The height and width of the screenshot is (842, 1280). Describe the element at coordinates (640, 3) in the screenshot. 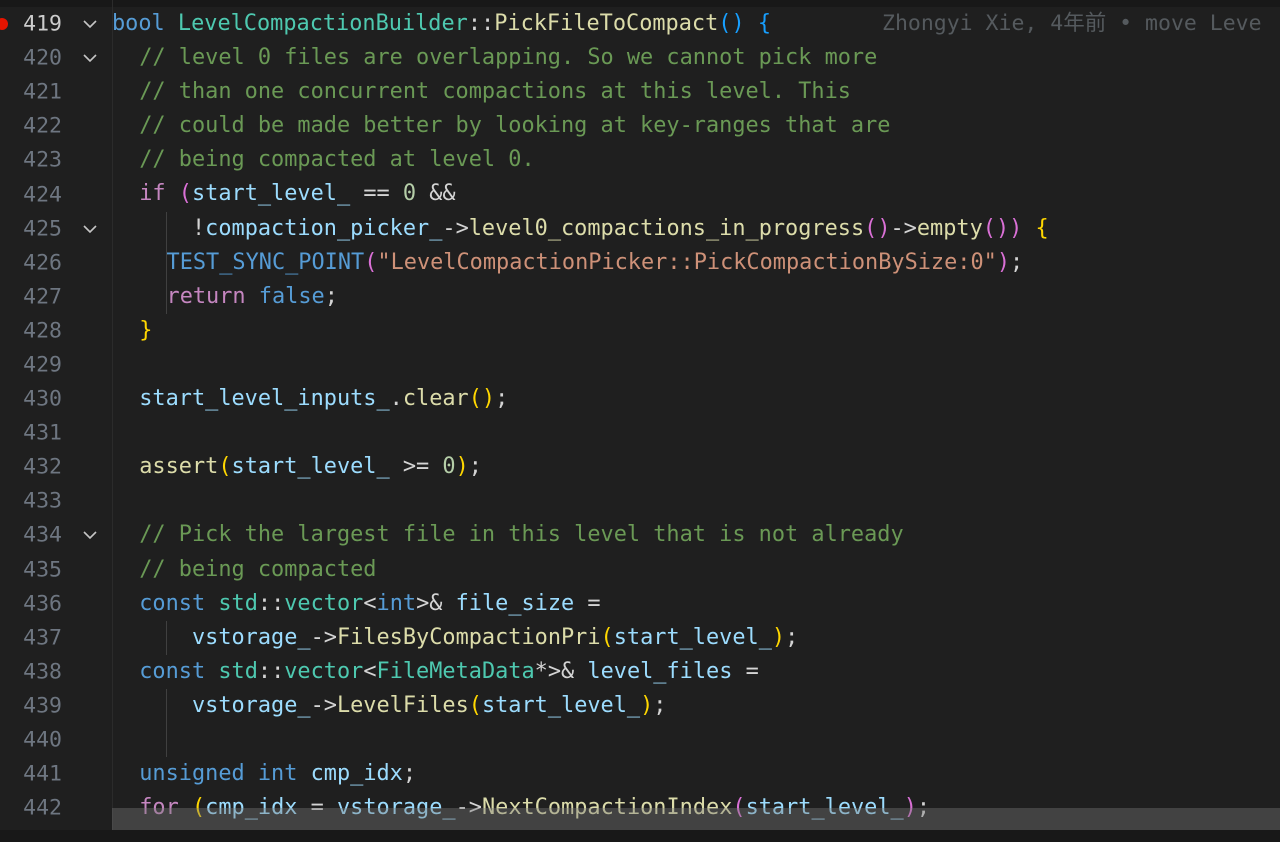

I see `editor-top-strip` at that location.